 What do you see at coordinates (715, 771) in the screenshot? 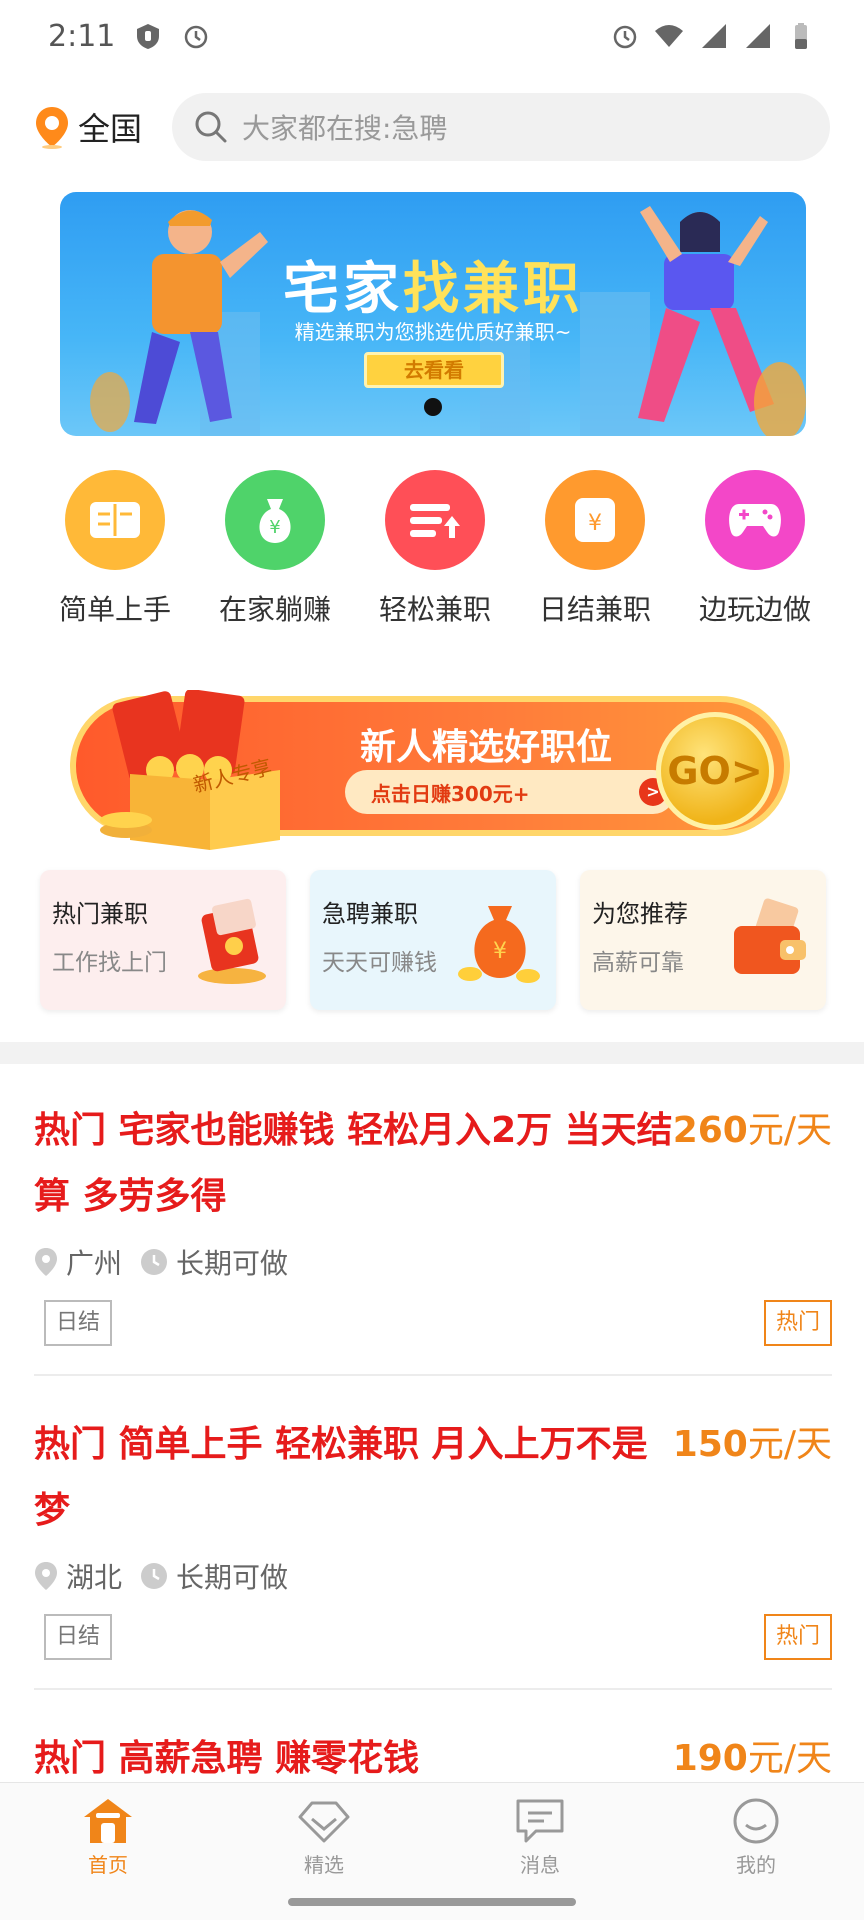
I see `go-button: GO>` at bounding box center [715, 771].